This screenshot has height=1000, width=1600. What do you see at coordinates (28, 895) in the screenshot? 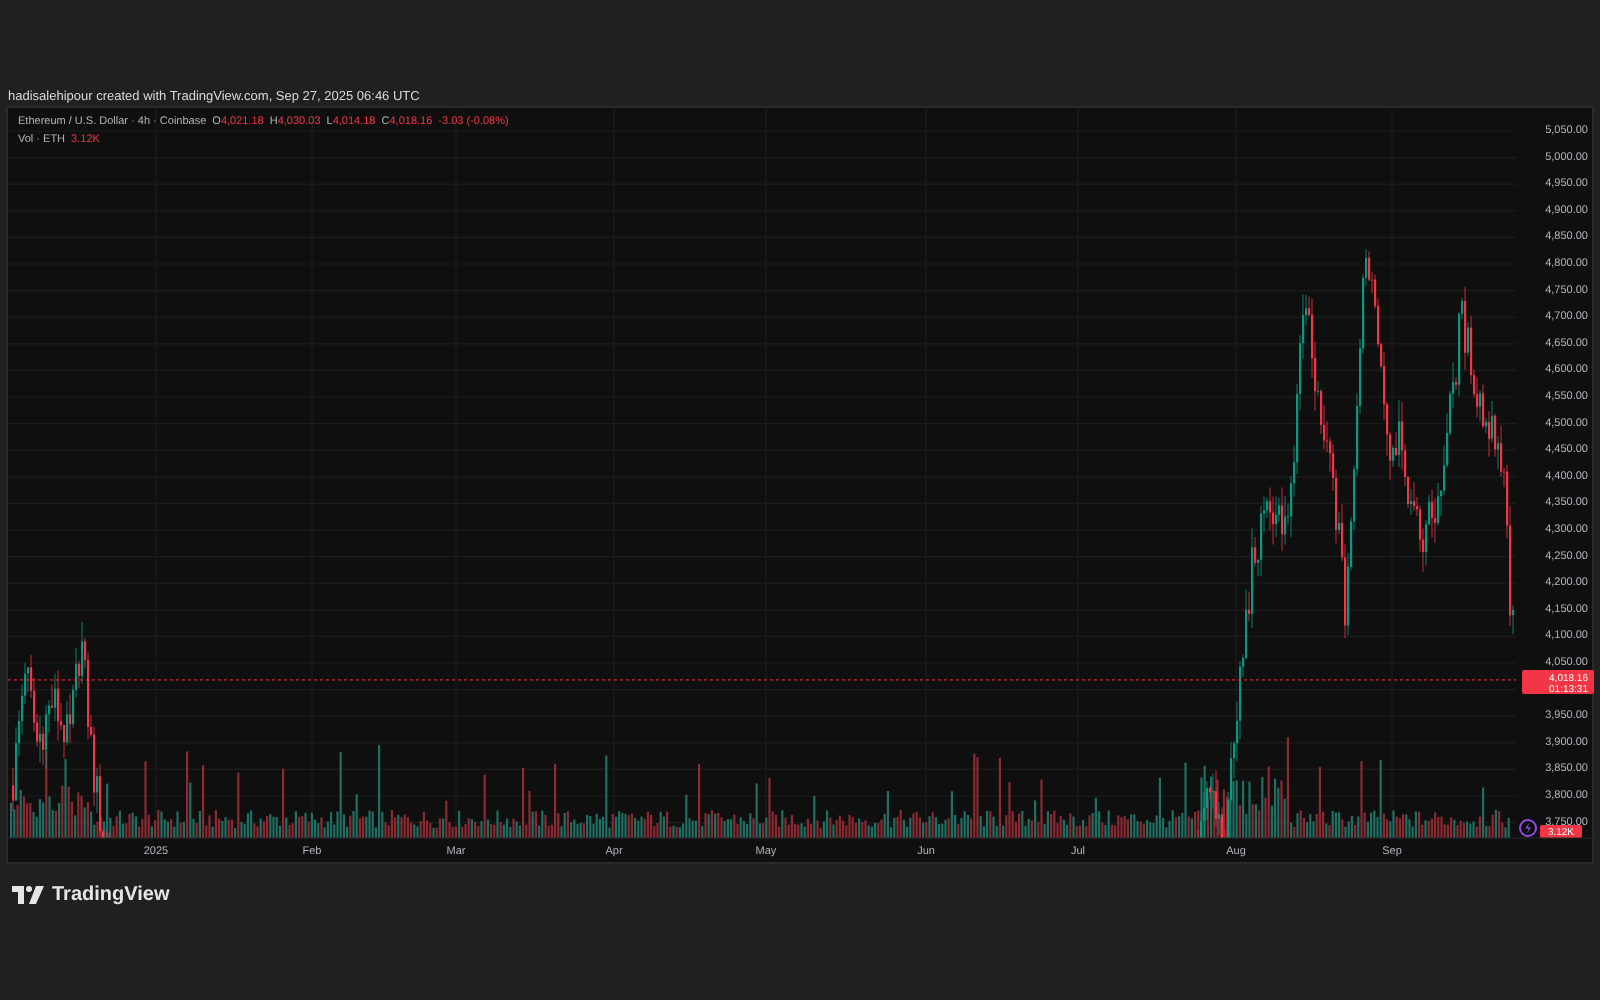
I see `logo-icon` at bounding box center [28, 895].